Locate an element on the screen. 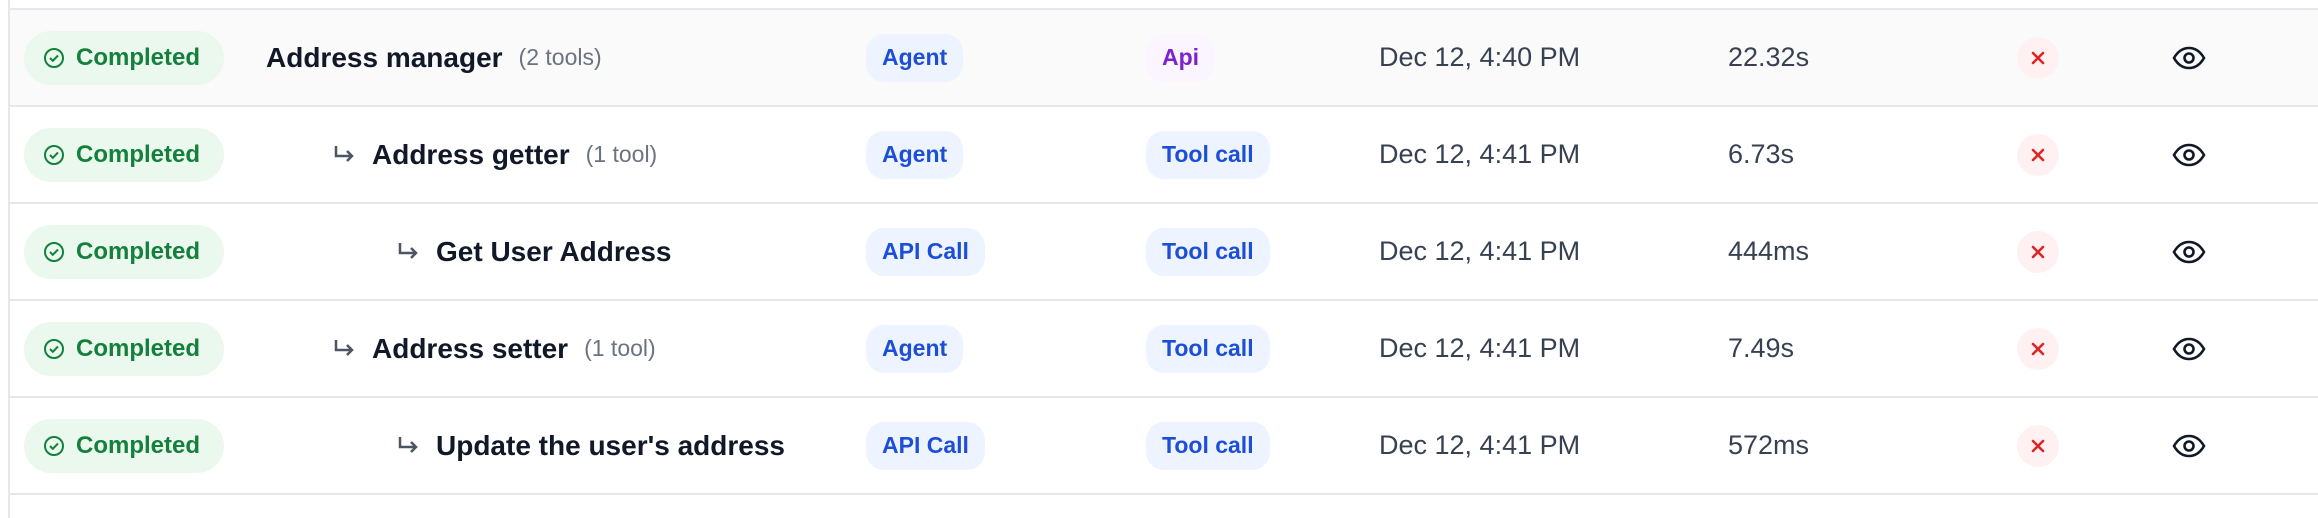  duration-cell: 572ms is located at coordinates (1768, 445).